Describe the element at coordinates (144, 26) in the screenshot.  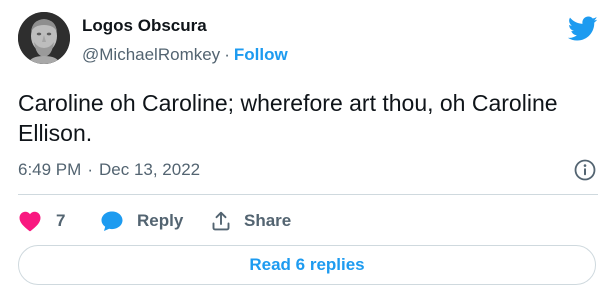
I see `author-name: Logos Obscura` at that location.